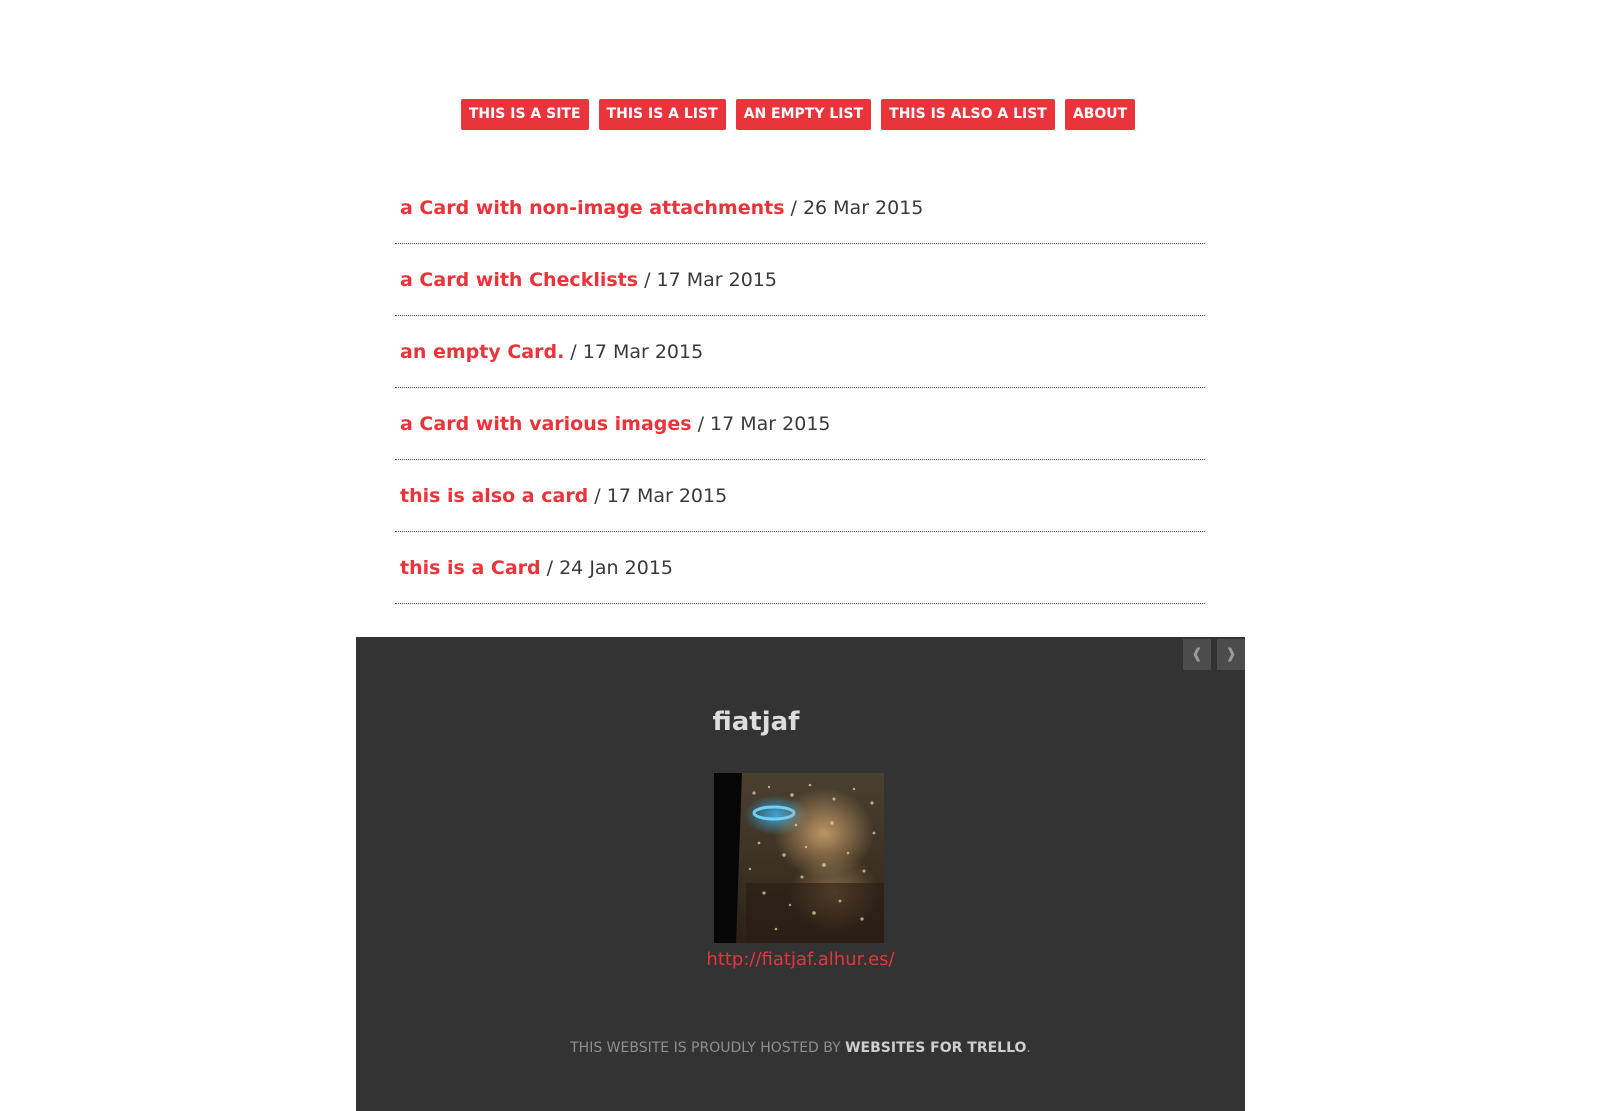 Image resolution: width=1600 pixels, height=1111 pixels. I want to click on card-title-link: a Card with non-image attachments, so click(592, 208).